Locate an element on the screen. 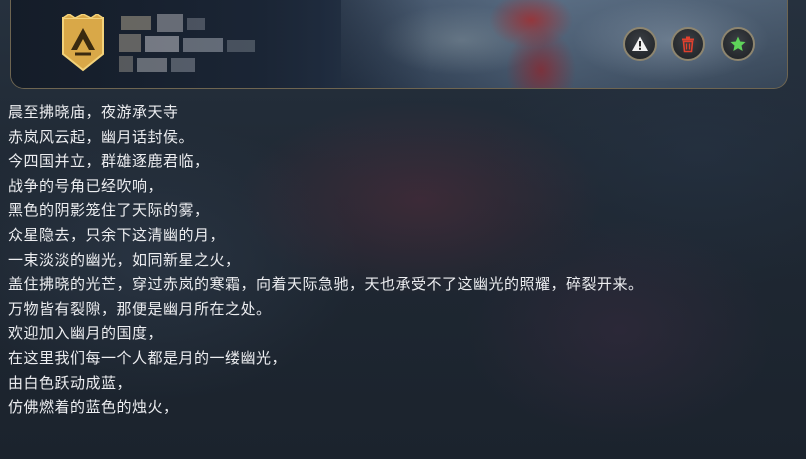  message-line: 晨至拂晓庙，夜游承天寺 is located at coordinates (93, 112).